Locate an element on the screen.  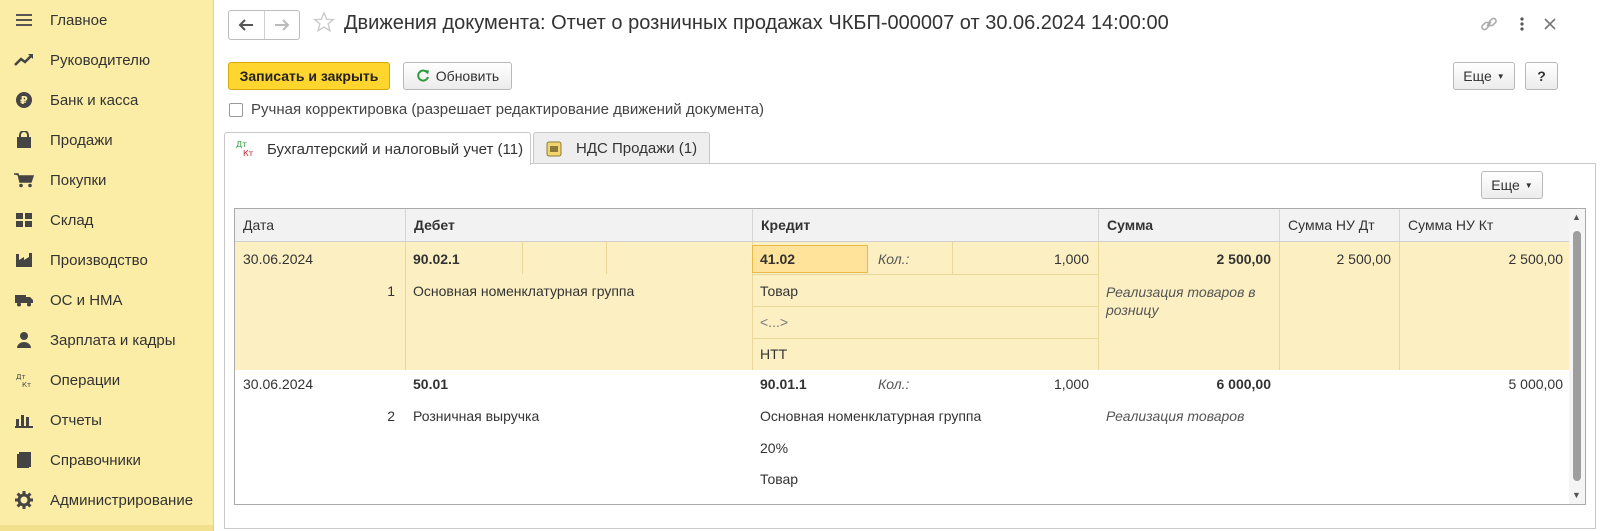
back-button is located at coordinates (246, 25).